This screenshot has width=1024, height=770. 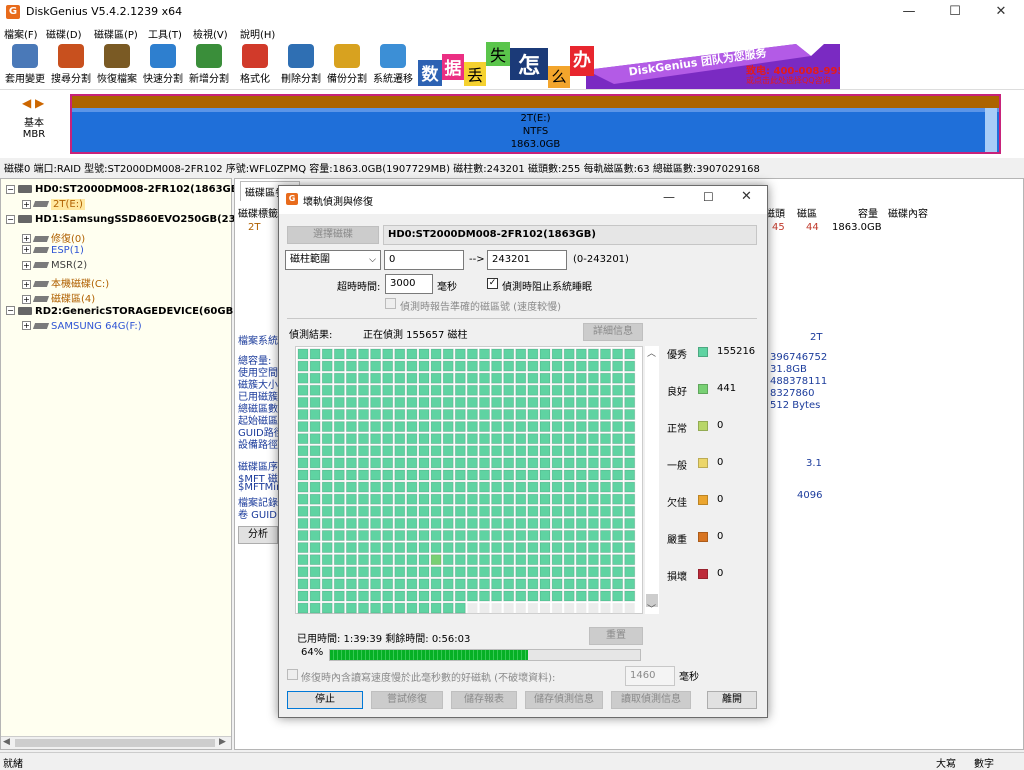 I want to click on range-to-input: 243201, so click(x=527, y=260).